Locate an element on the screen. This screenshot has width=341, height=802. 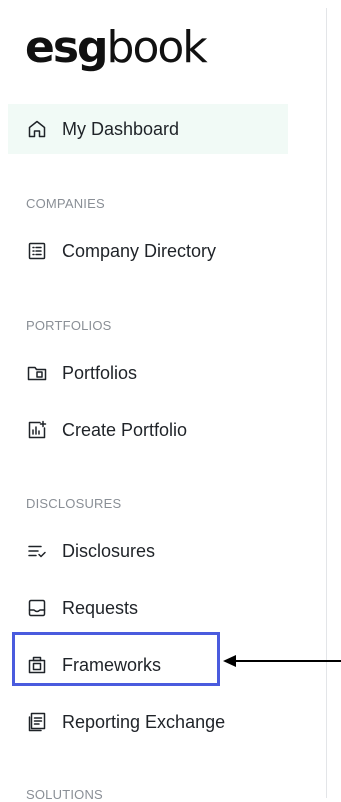
sidebar-item-label: My Dashboard is located at coordinates (121, 128).